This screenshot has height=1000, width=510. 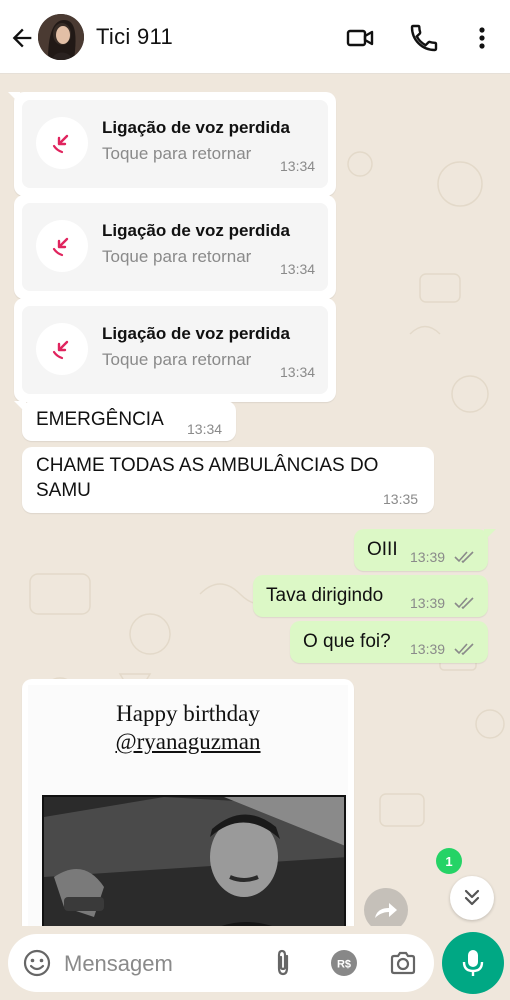 I want to click on voice-record-button, so click(x=473, y=963).